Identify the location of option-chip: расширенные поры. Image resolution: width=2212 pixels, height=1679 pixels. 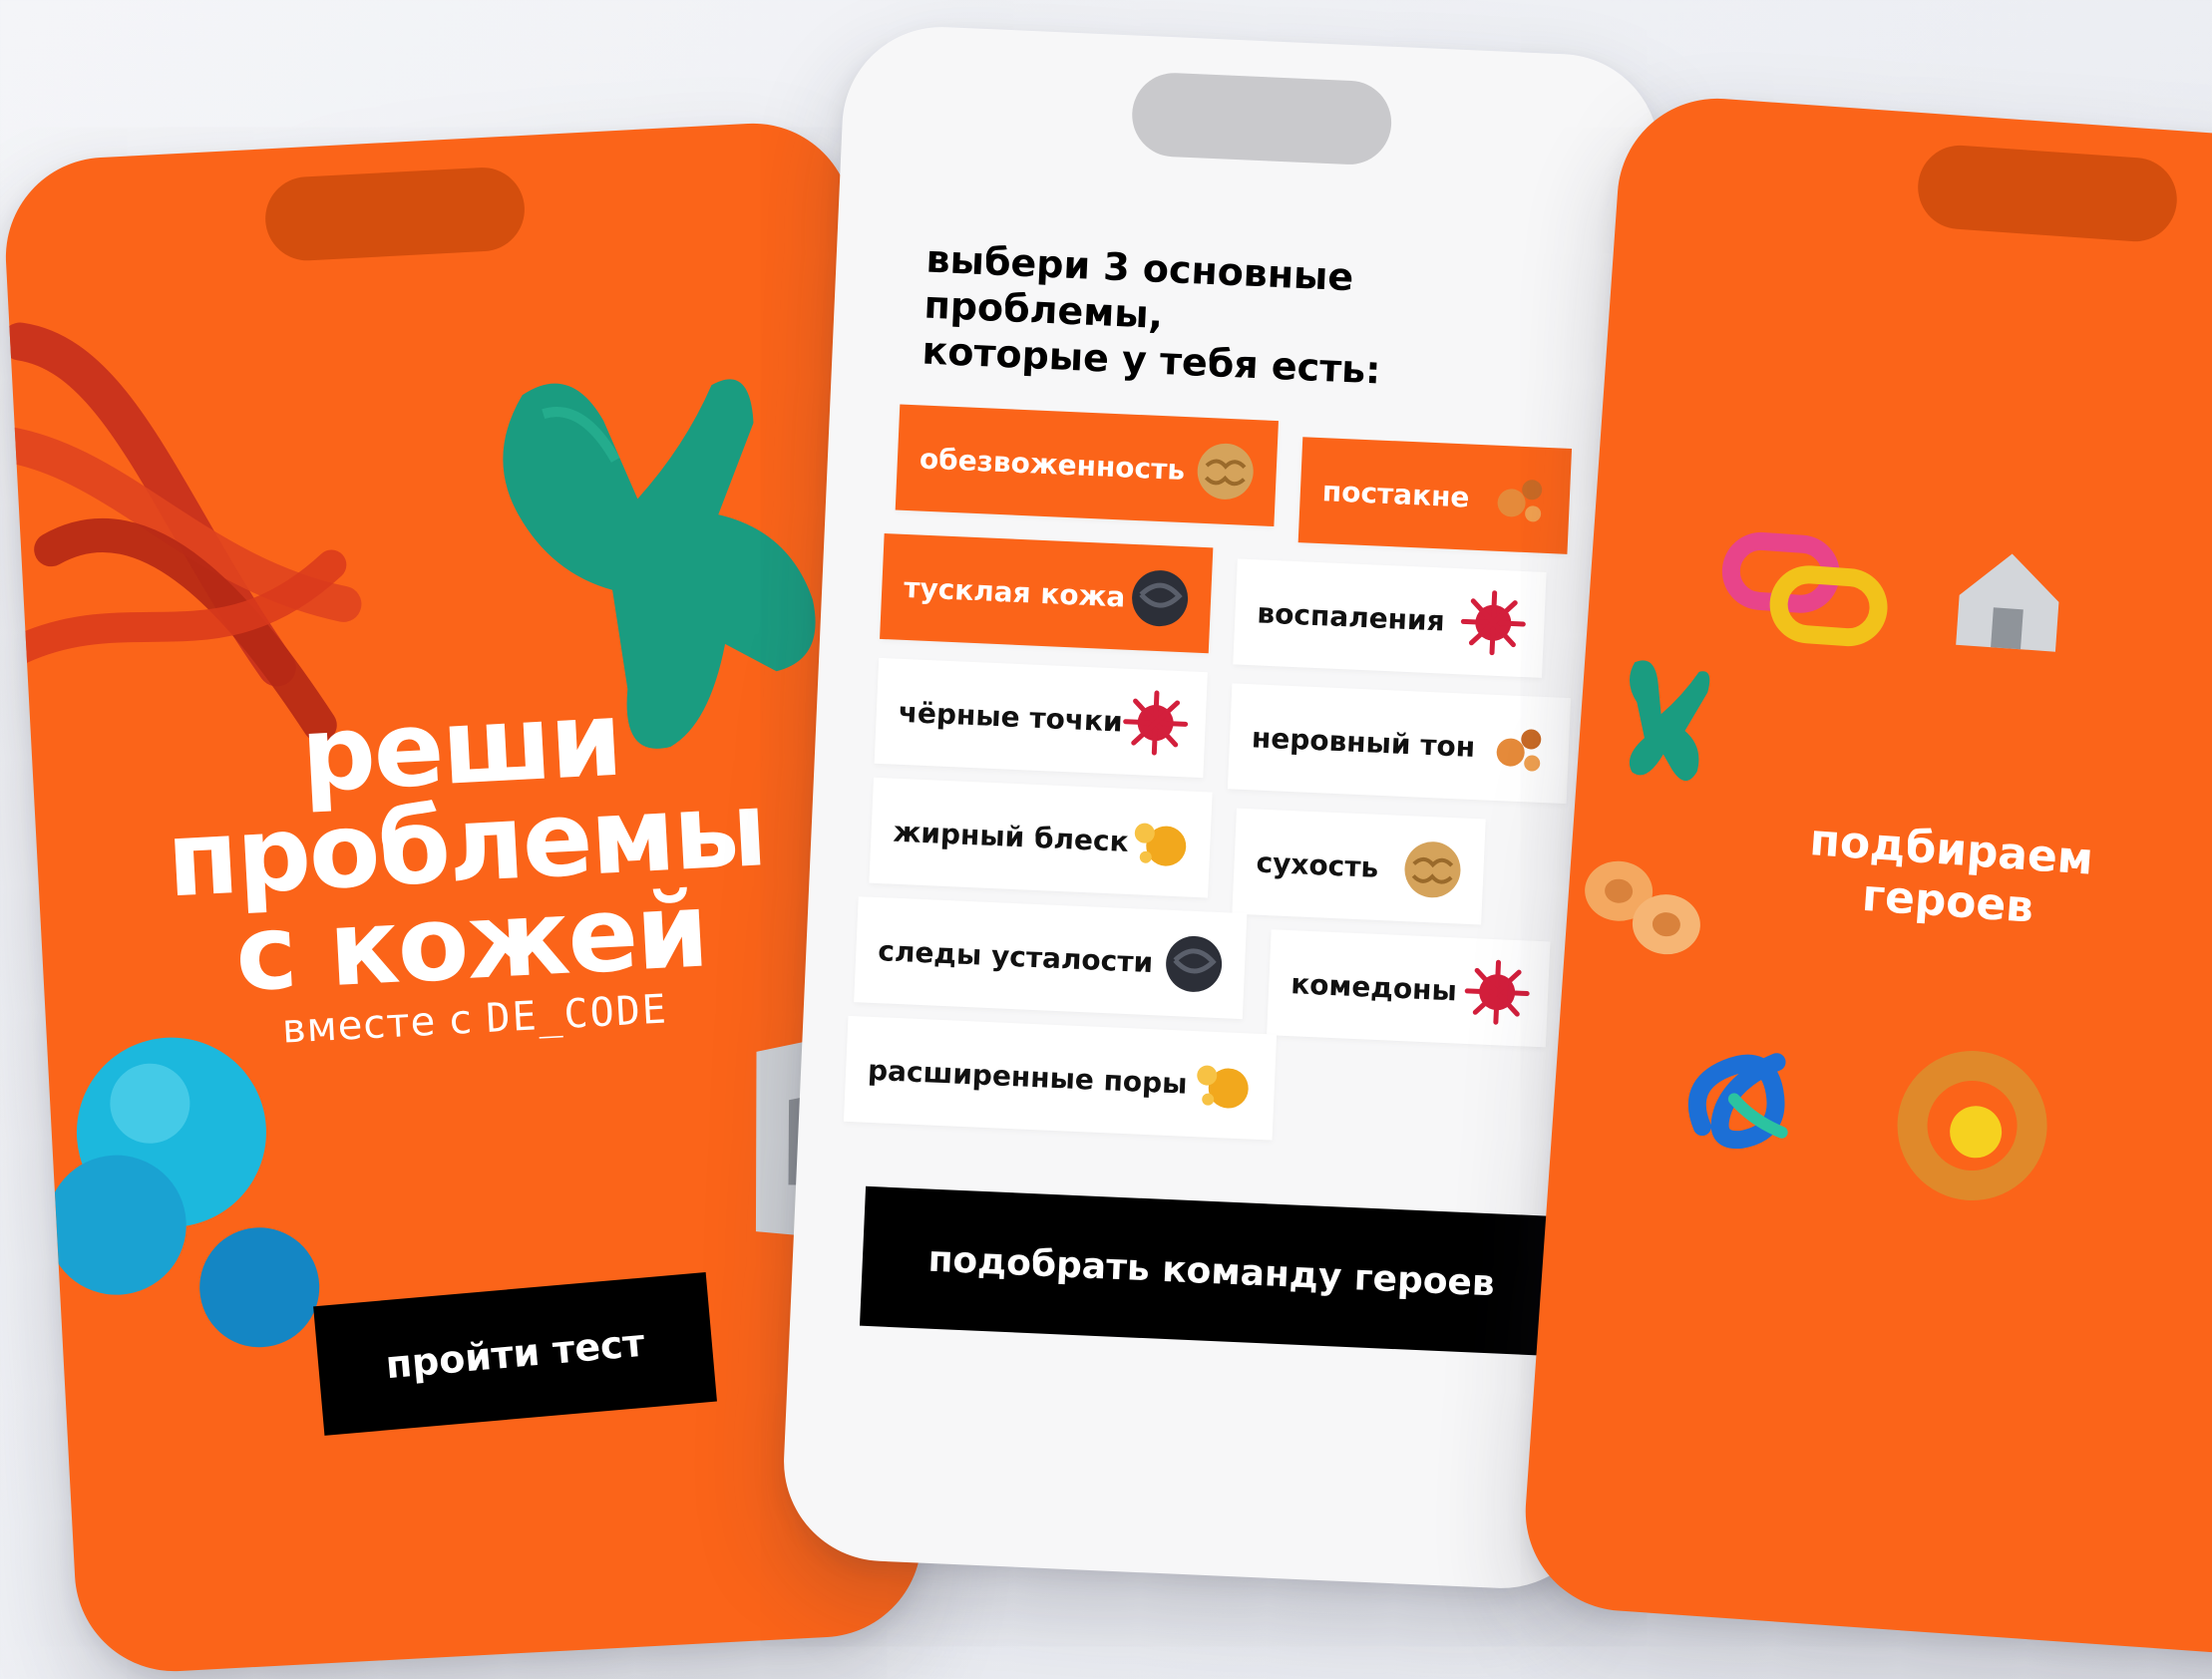
(1060, 1078).